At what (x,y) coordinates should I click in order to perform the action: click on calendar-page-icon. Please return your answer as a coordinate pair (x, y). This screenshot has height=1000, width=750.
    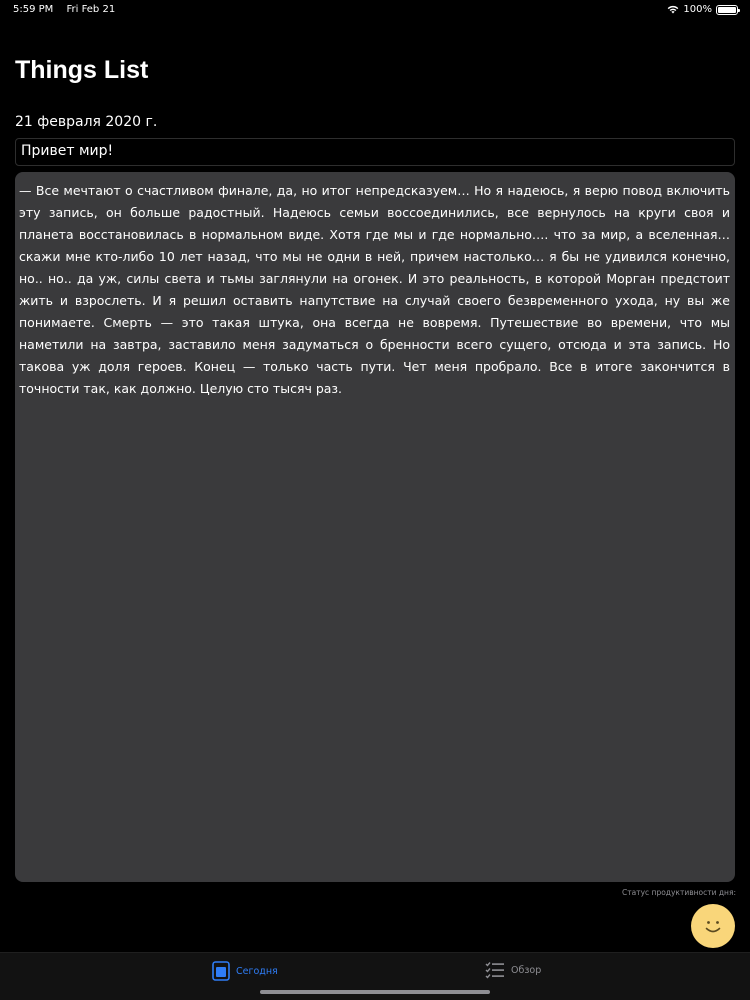
    Looking at the image, I should click on (221, 971).